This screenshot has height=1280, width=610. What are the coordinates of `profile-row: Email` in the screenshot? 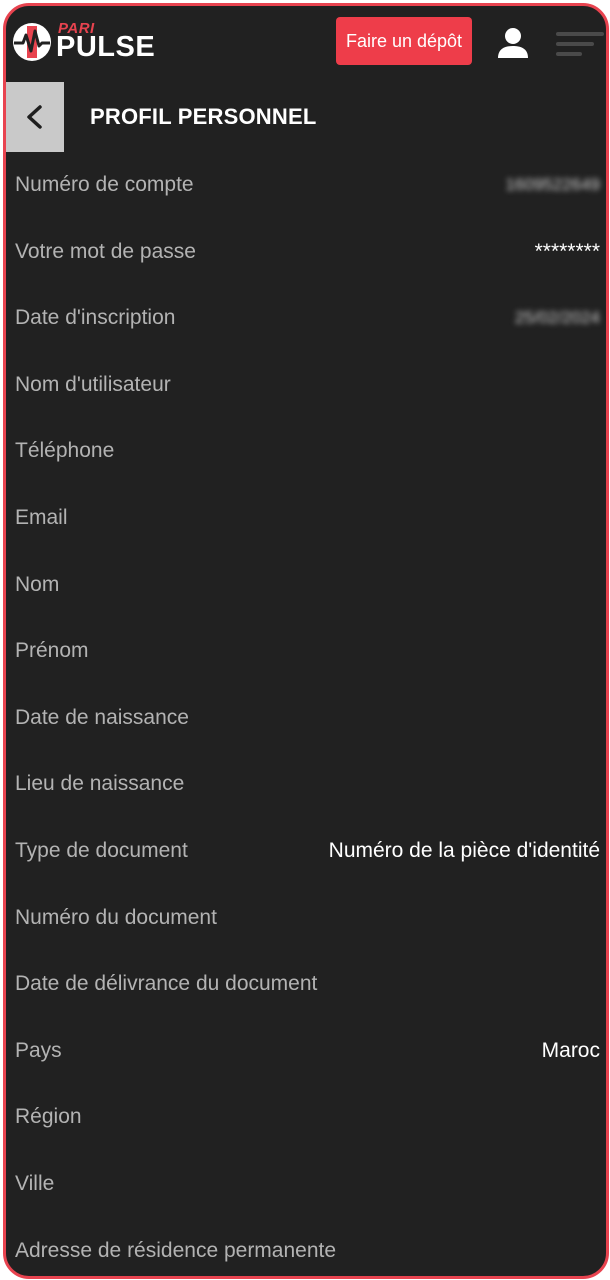 It's located at (306, 518).